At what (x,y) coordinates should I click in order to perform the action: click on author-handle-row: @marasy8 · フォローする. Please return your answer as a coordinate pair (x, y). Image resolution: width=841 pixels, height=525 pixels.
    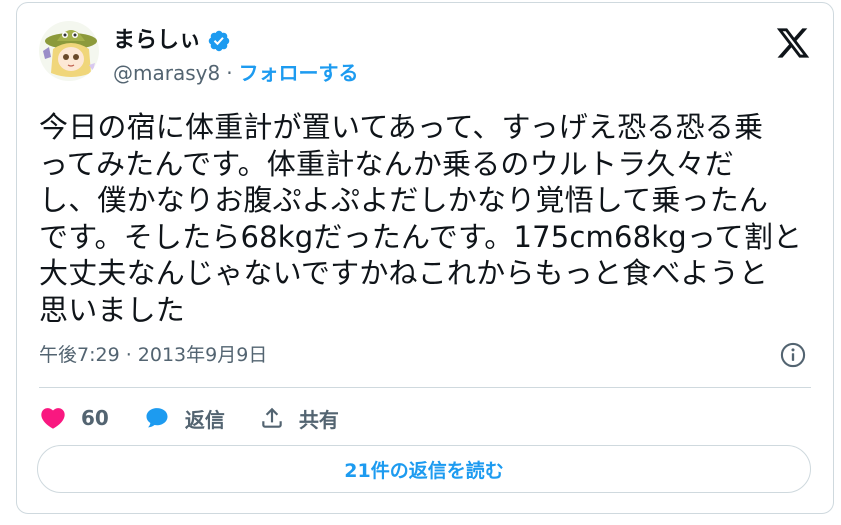
    Looking at the image, I should click on (236, 73).